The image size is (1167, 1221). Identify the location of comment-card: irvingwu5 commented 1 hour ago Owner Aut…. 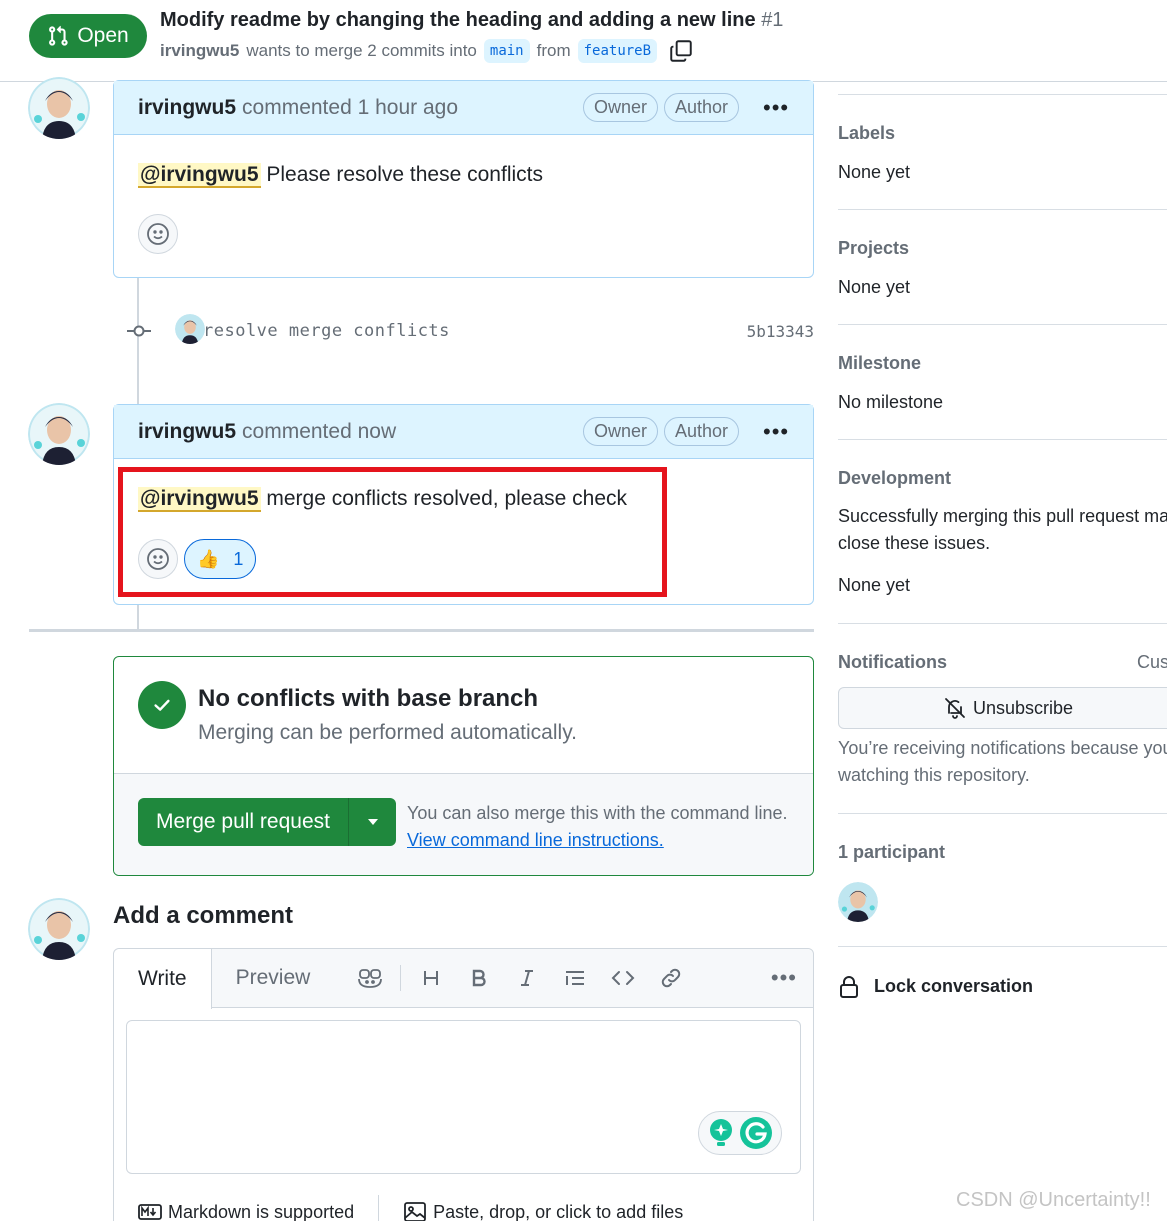
(463, 179).